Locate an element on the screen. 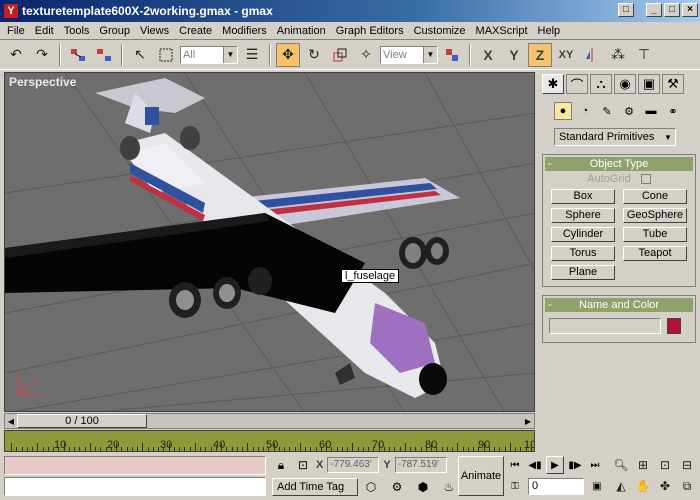 This screenshot has height=500, width=700. cone-button: Cone is located at coordinates (655, 196).